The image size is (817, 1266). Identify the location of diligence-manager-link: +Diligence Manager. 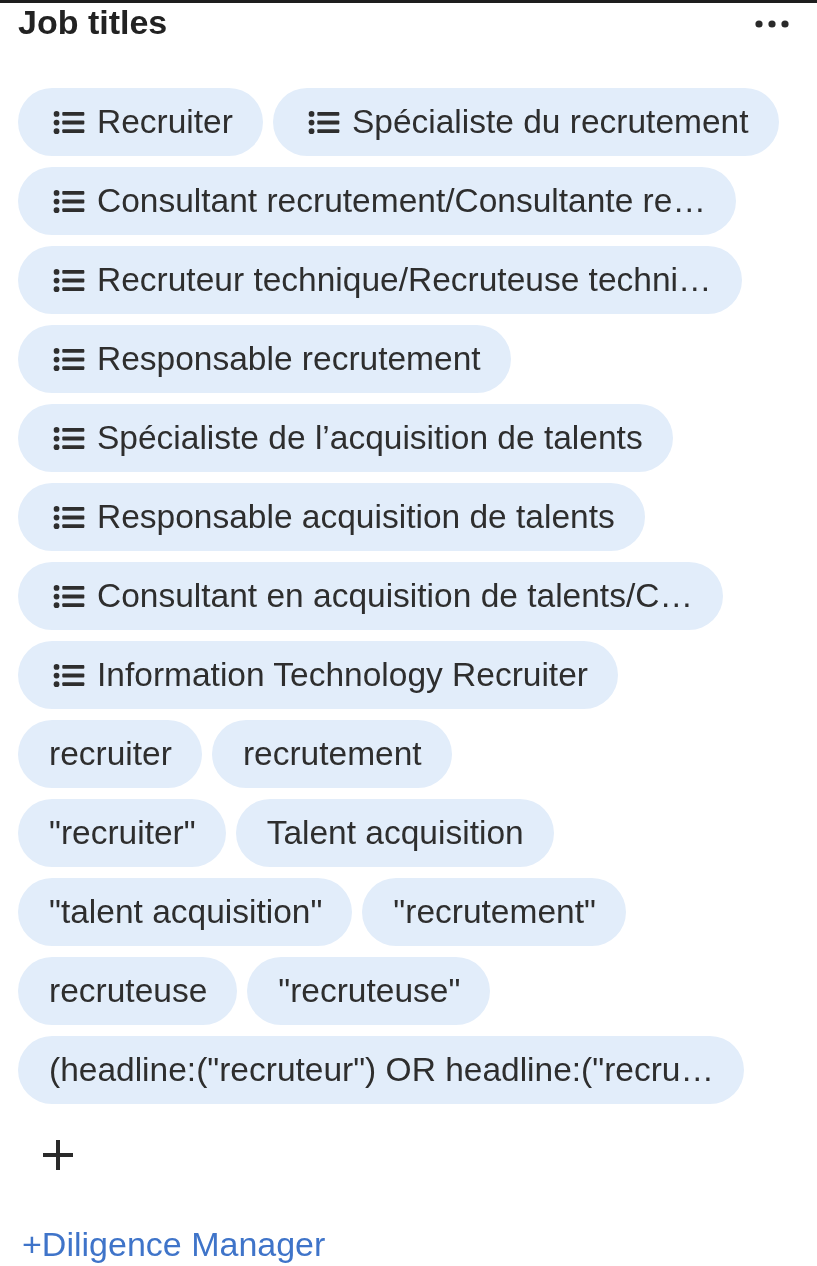
(174, 1244).